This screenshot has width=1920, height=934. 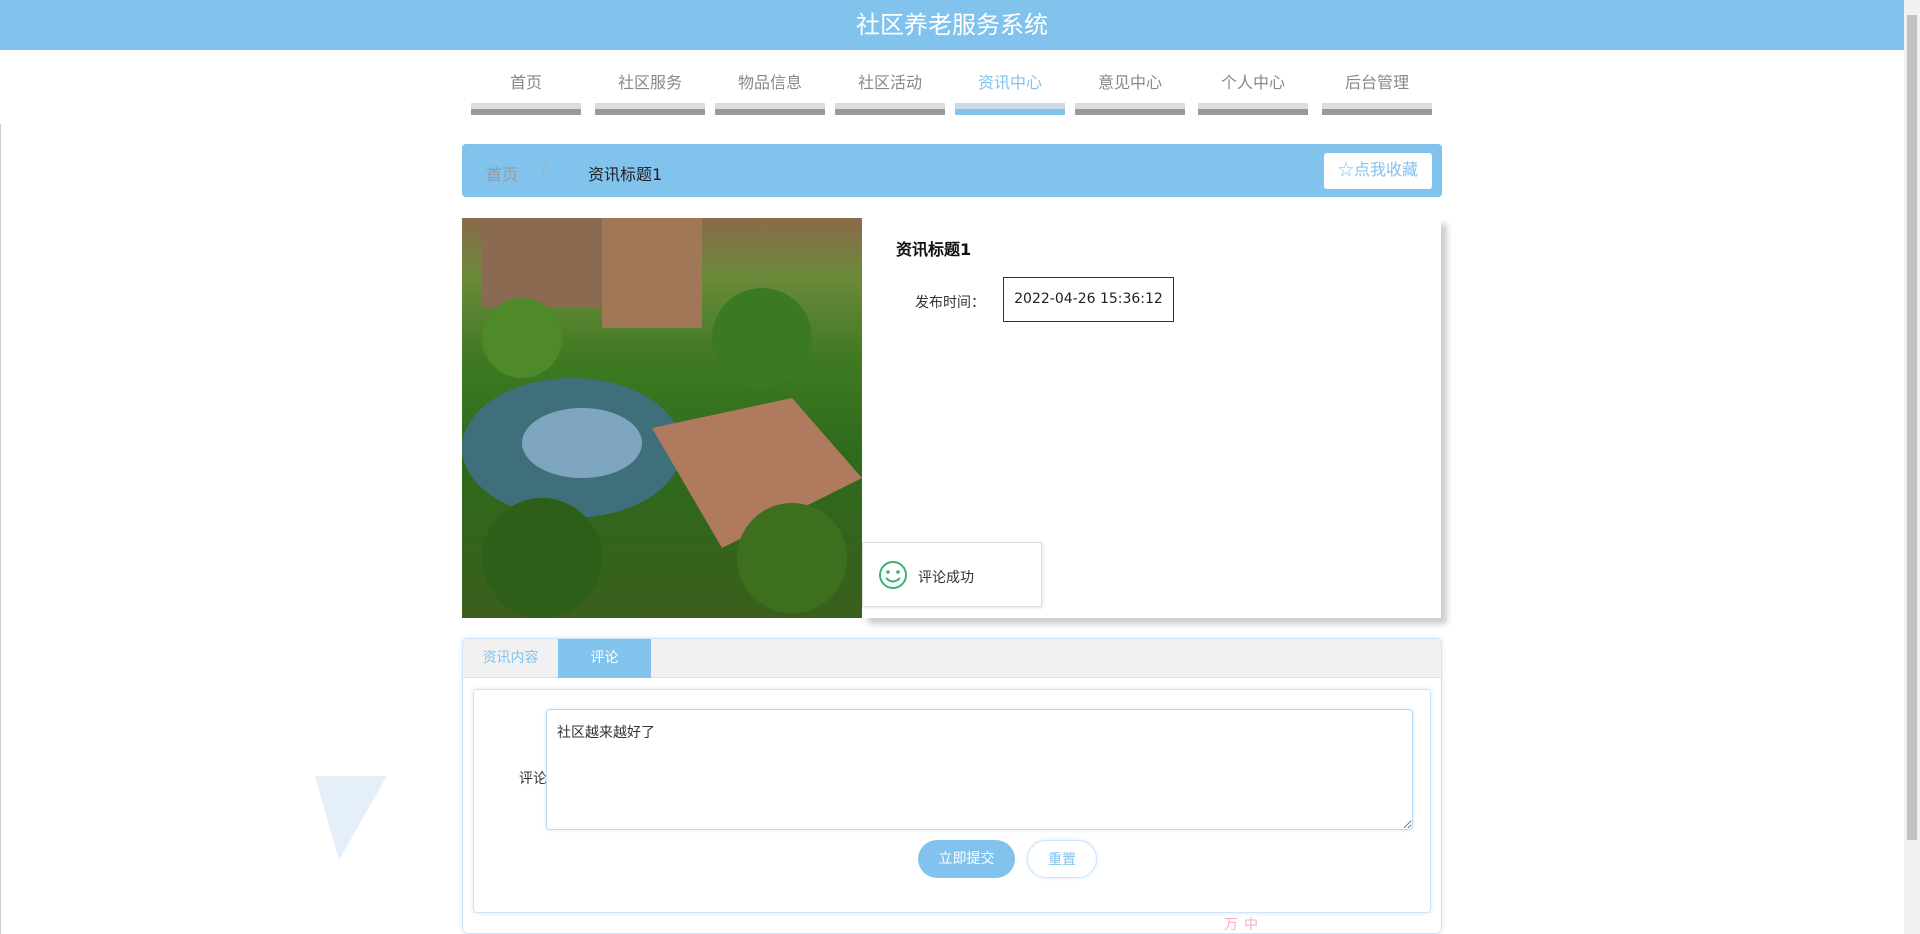 I want to click on favorite-button: ☆点我收藏, so click(x=1378, y=171).